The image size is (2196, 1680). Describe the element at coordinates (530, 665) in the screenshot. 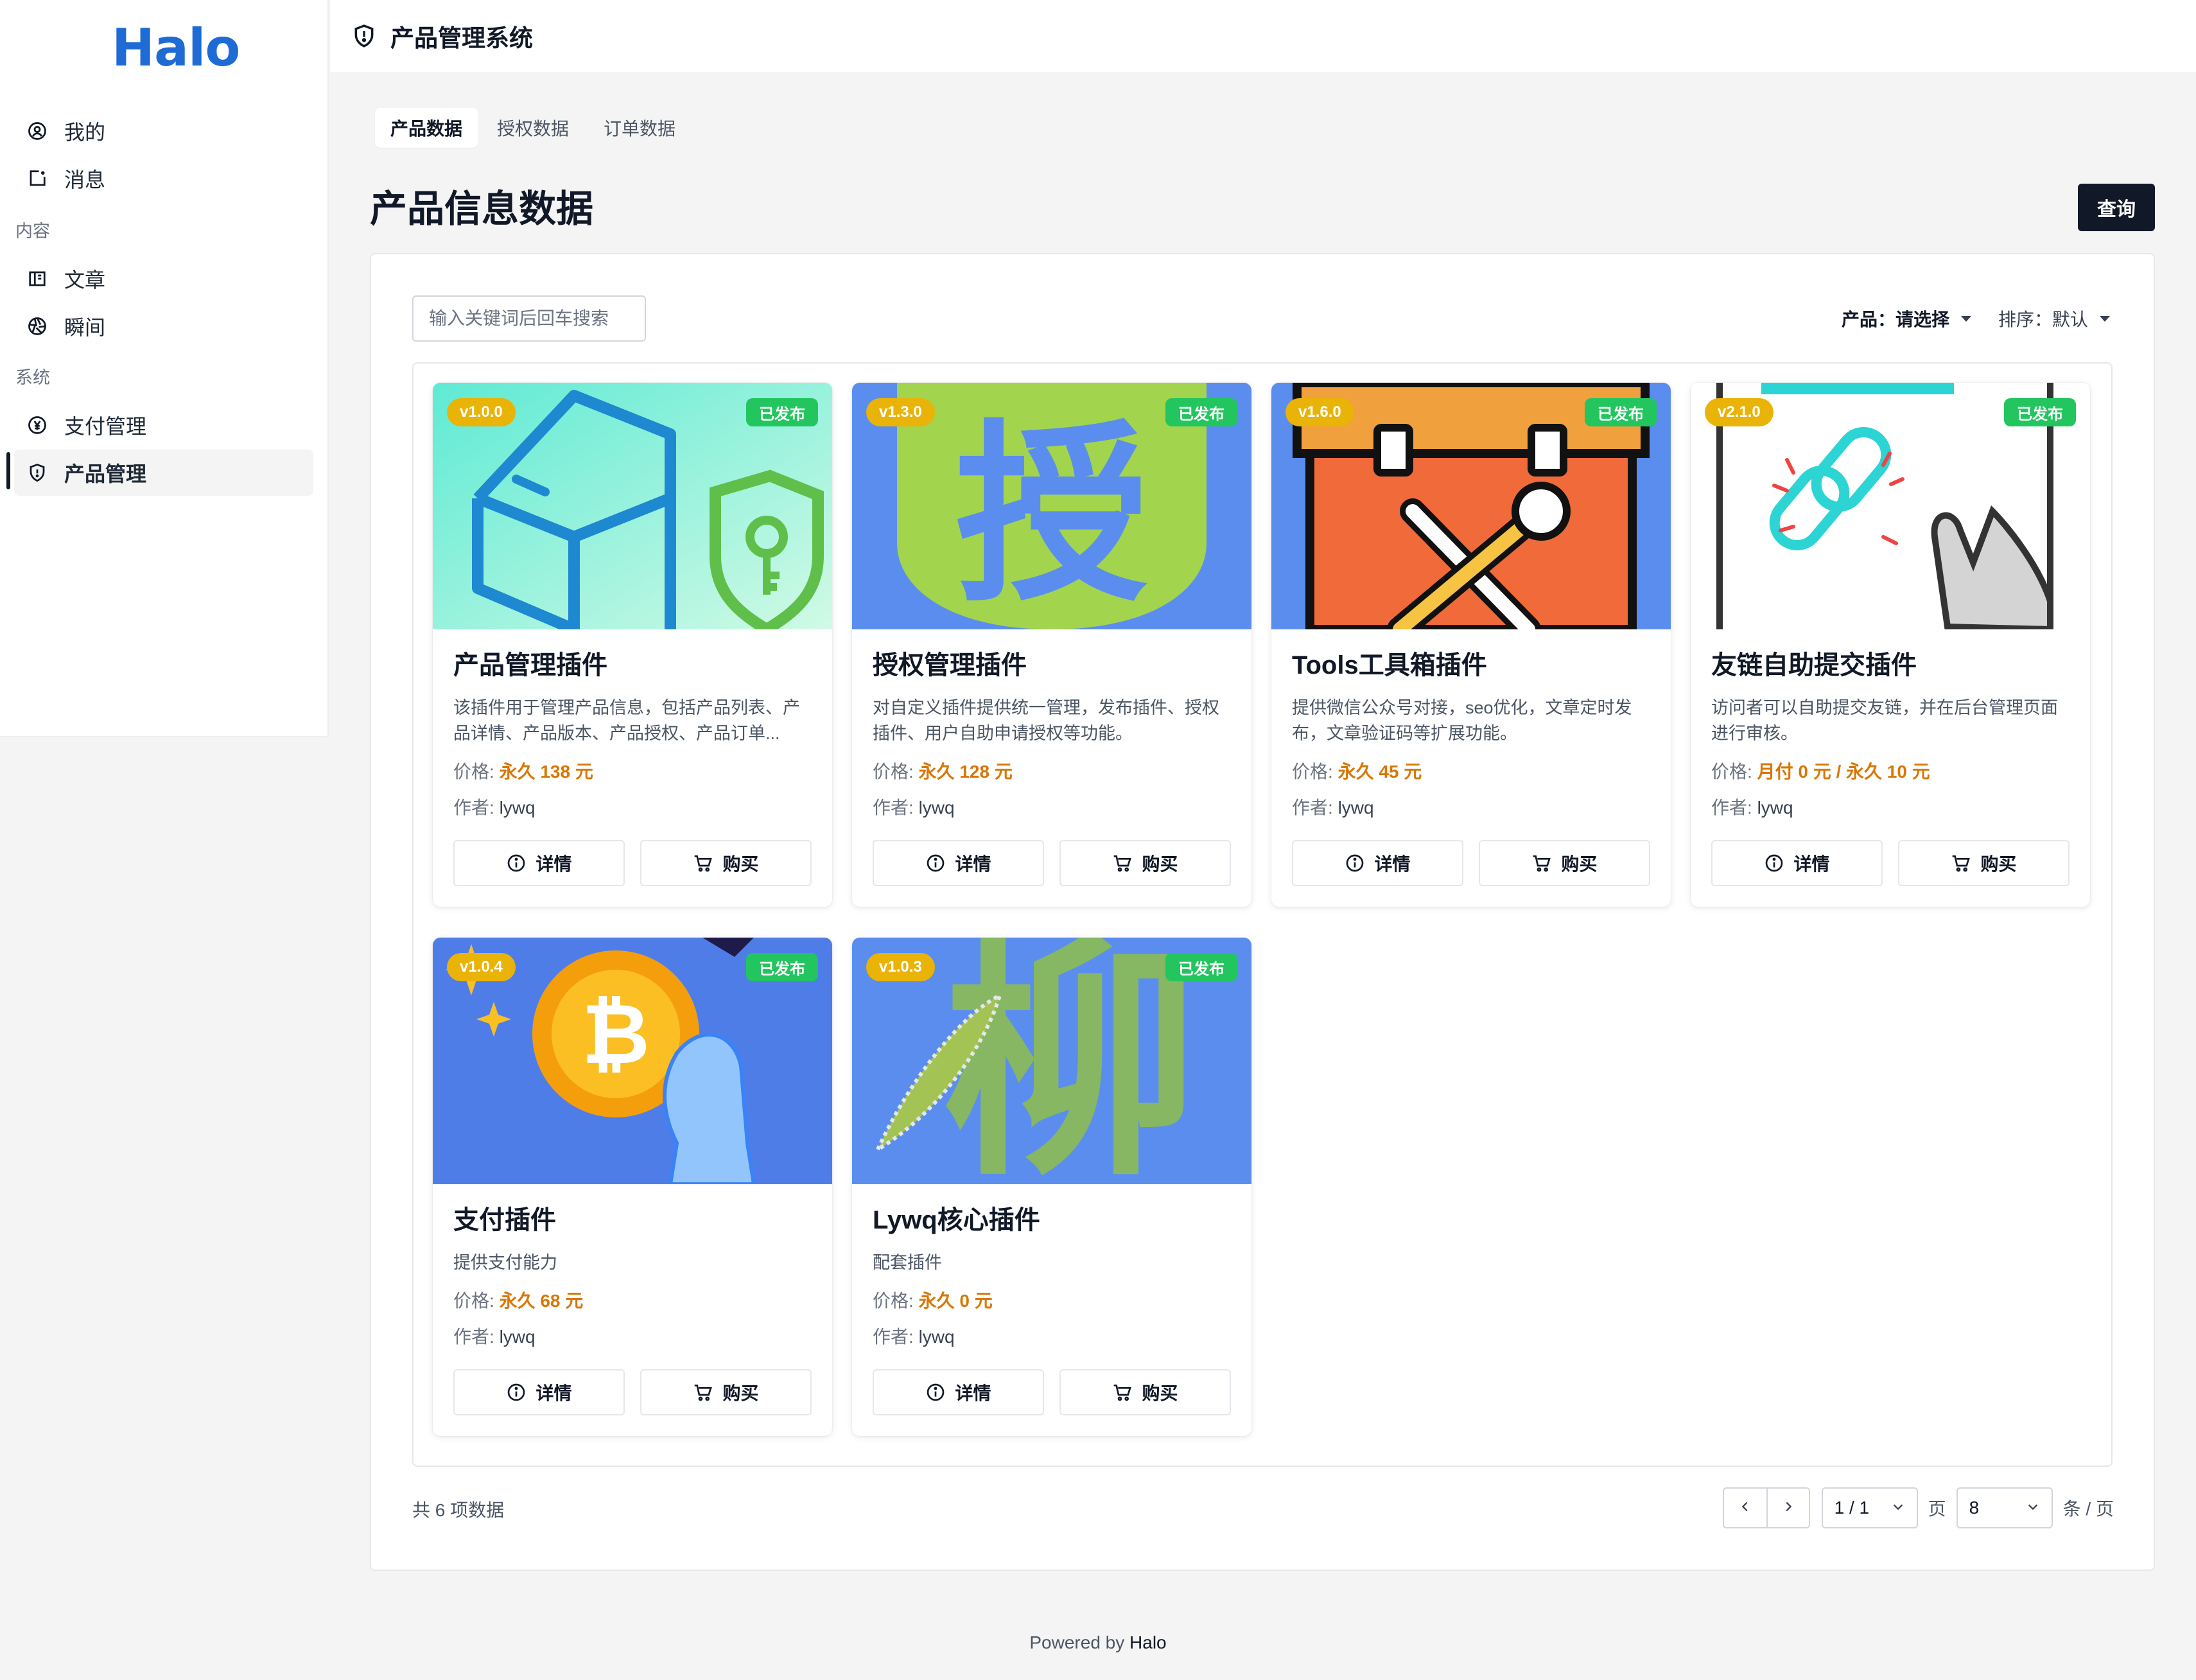

I see `card-title: 产品管理插件` at that location.